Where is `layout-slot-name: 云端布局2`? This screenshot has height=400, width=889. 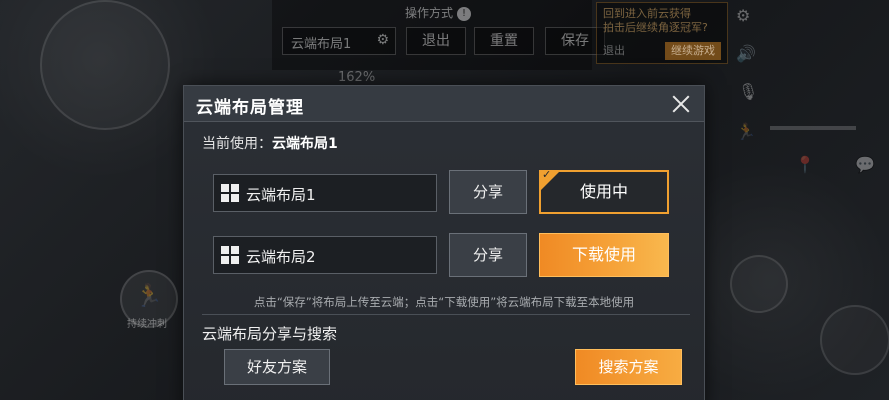 layout-slot-name: 云端布局2 is located at coordinates (281, 257).